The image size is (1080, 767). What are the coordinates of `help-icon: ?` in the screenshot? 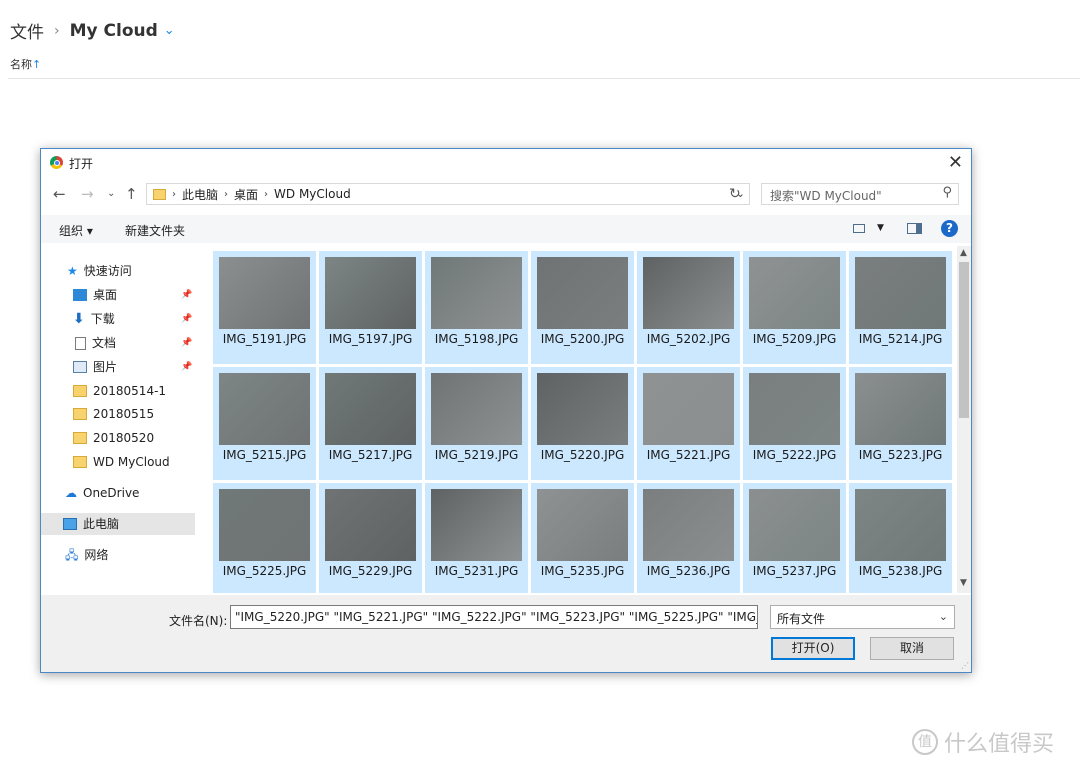 It's located at (949, 228).